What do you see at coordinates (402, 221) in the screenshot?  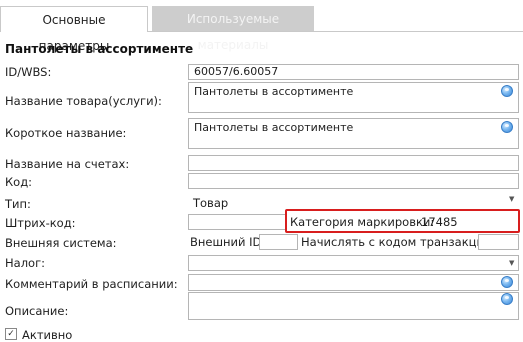 I see `highlight-box` at bounding box center [402, 221].